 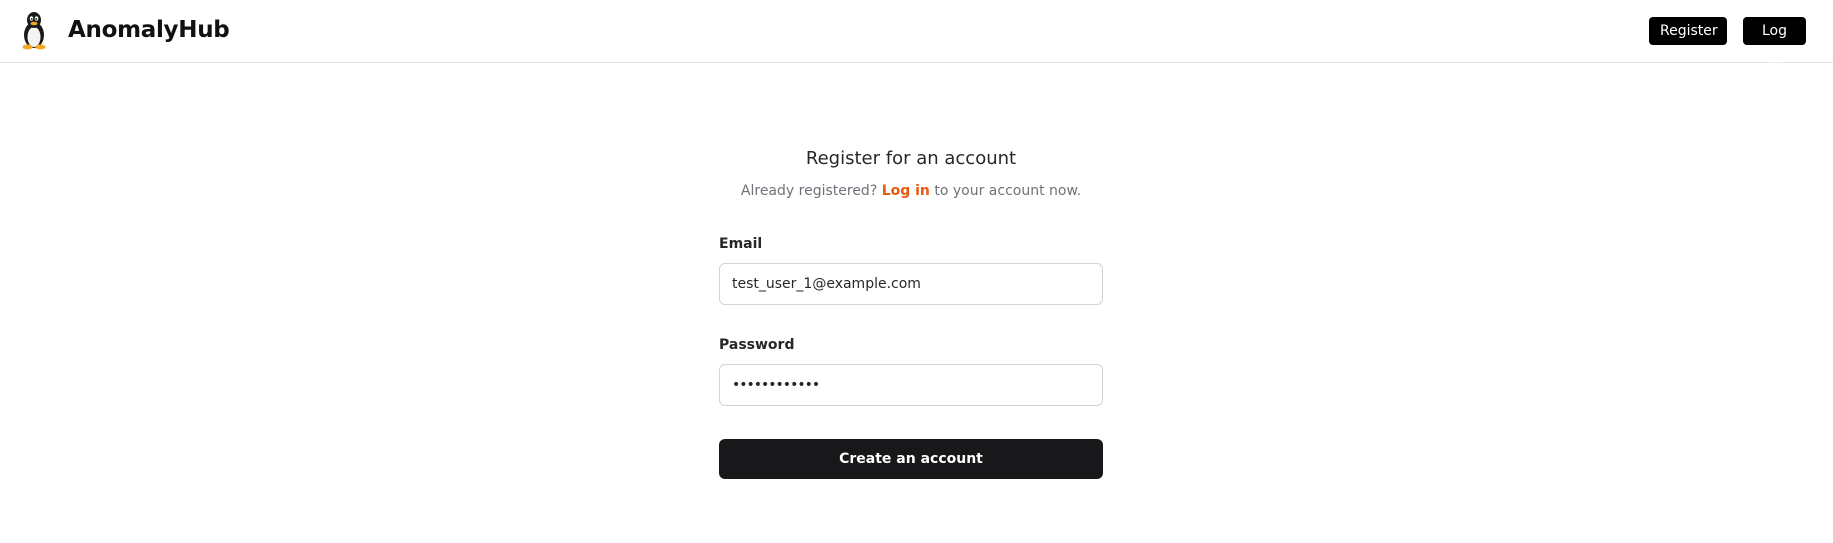 What do you see at coordinates (1688, 31) in the screenshot?
I see `register-button: Register` at bounding box center [1688, 31].